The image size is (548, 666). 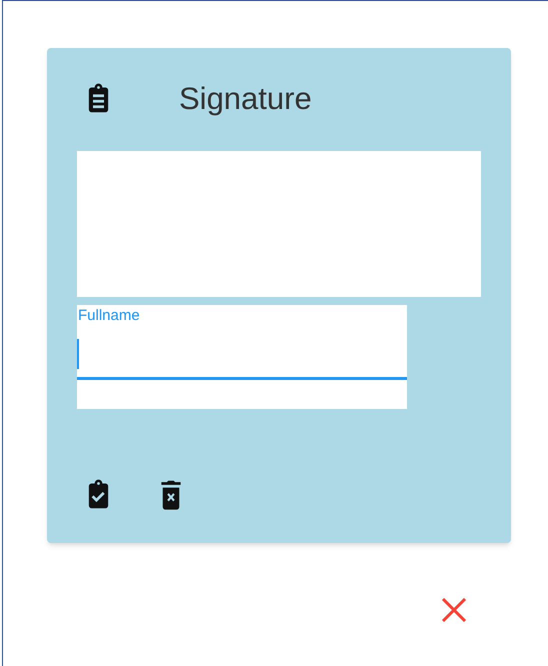 I want to click on field-label: Fullname, so click(x=109, y=316).